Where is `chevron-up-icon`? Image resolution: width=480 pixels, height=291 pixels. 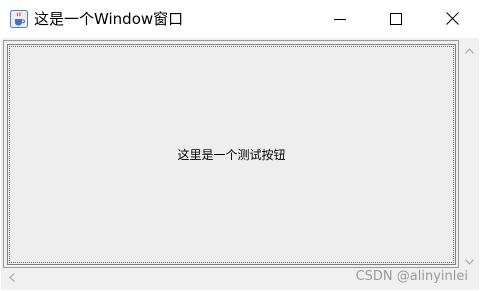
chevron-up-icon is located at coordinates (469, 48).